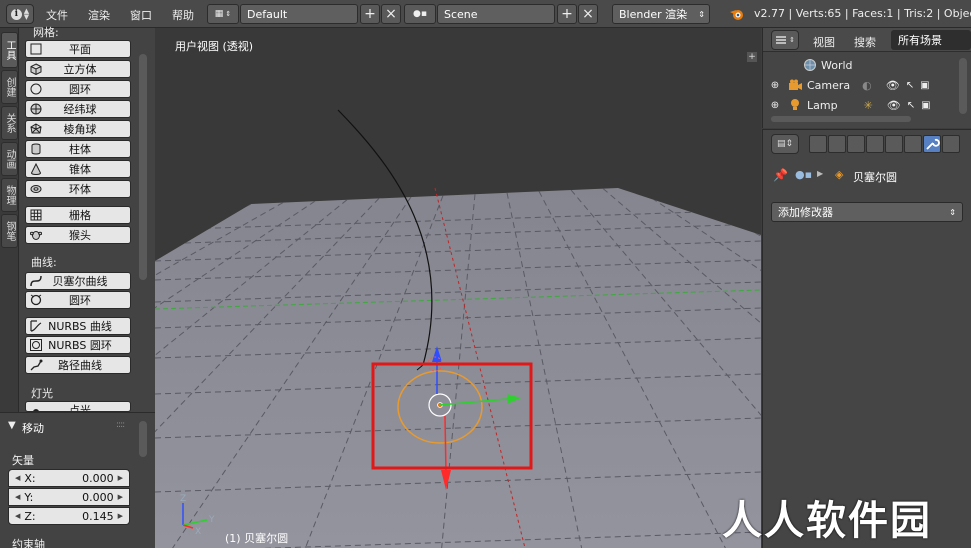 The image size is (971, 548). What do you see at coordinates (120, 425) in the screenshot?
I see `drag-handle-icon: ::::` at bounding box center [120, 425].